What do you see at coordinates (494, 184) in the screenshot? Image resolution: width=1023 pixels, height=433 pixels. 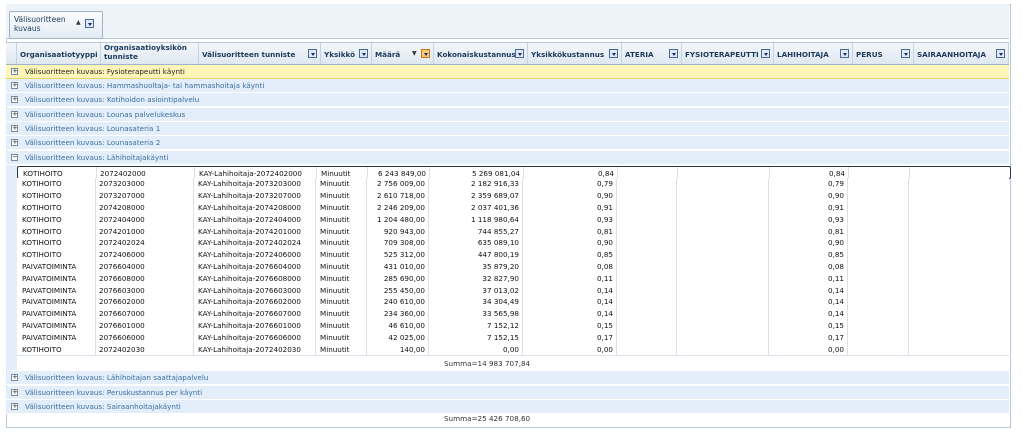 I see `table-cell-kok: 2 182 916,33` at bounding box center [494, 184].